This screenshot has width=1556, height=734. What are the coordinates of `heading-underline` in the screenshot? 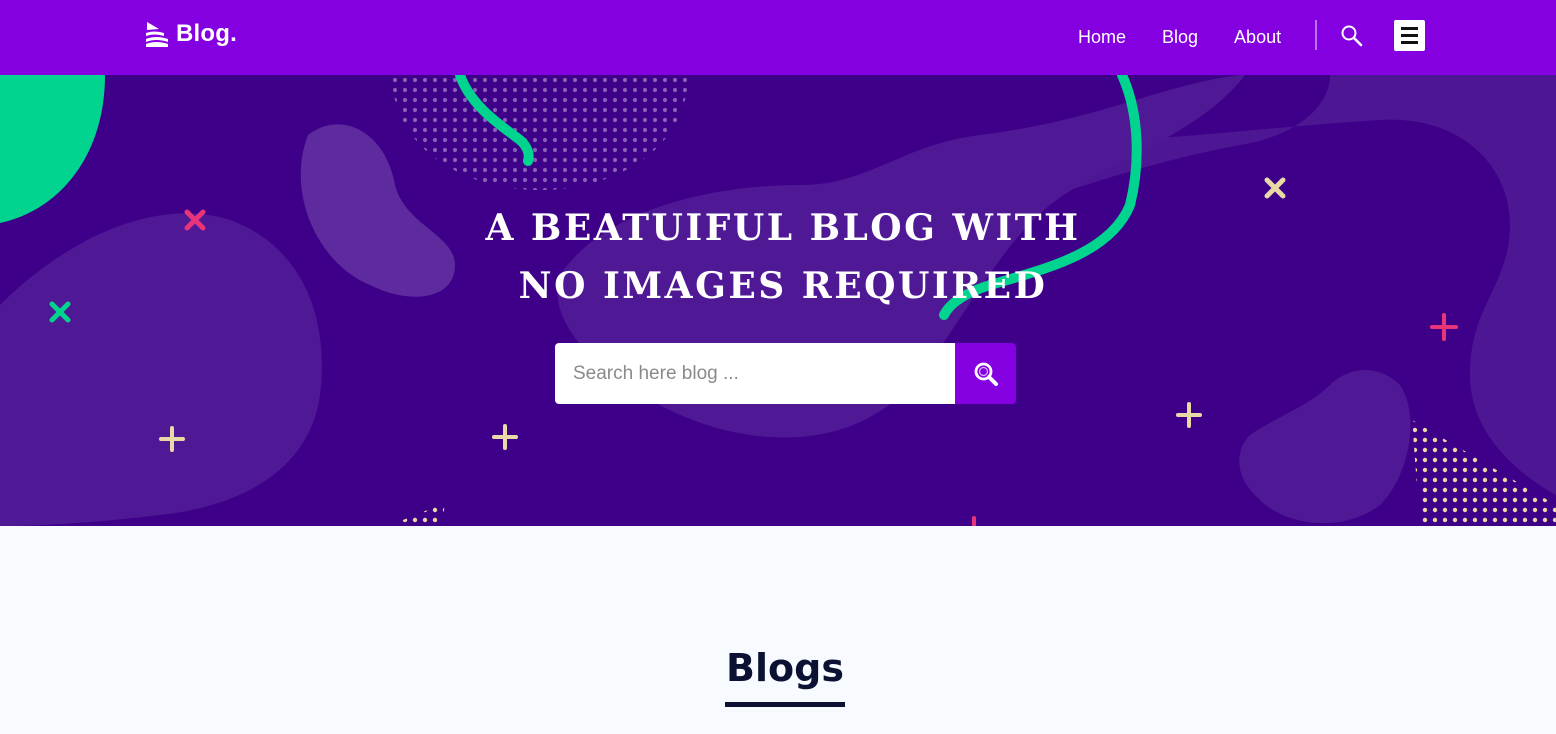 It's located at (785, 704).